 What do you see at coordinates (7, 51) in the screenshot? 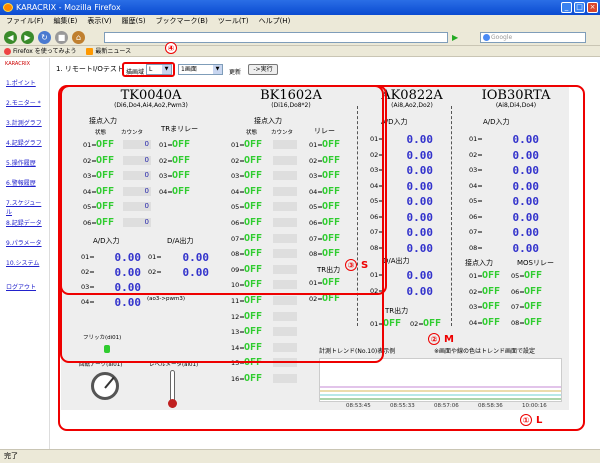
I see `firefox-bookmark-icon` at bounding box center [7, 51].